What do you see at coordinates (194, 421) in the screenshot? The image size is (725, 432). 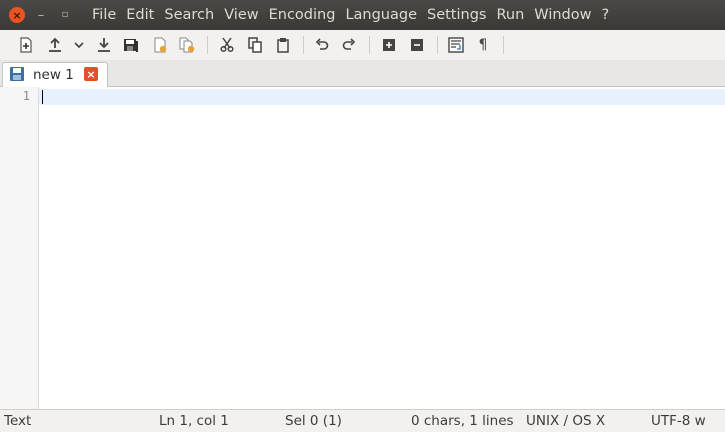 I see `status-cursor-position: Ln 1, col 1` at bounding box center [194, 421].